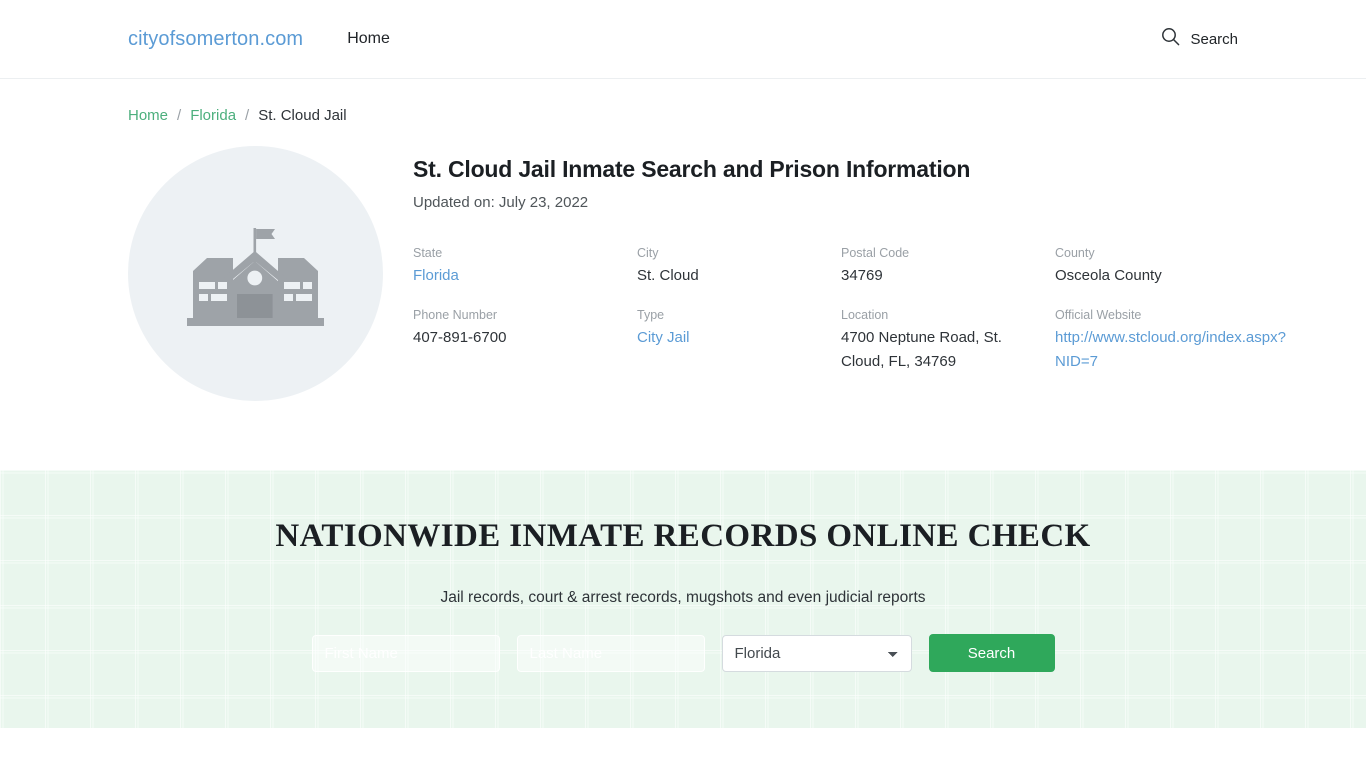 The height and width of the screenshot is (768, 1366). What do you see at coordinates (1214, 39) in the screenshot?
I see `header-search-label: Search` at bounding box center [1214, 39].